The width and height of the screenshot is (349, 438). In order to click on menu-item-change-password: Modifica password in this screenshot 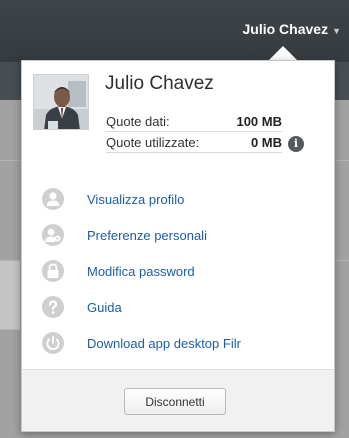, I will do `click(182, 271)`.